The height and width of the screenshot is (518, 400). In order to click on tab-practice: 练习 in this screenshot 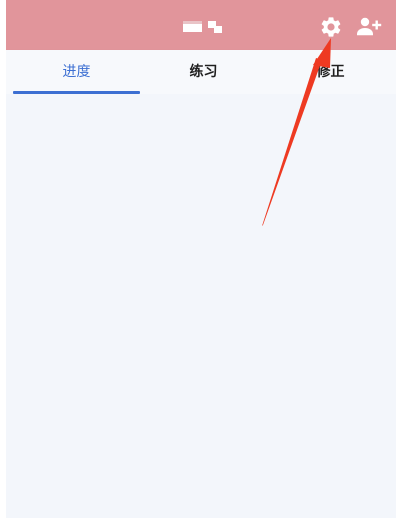, I will do `click(203, 72)`.